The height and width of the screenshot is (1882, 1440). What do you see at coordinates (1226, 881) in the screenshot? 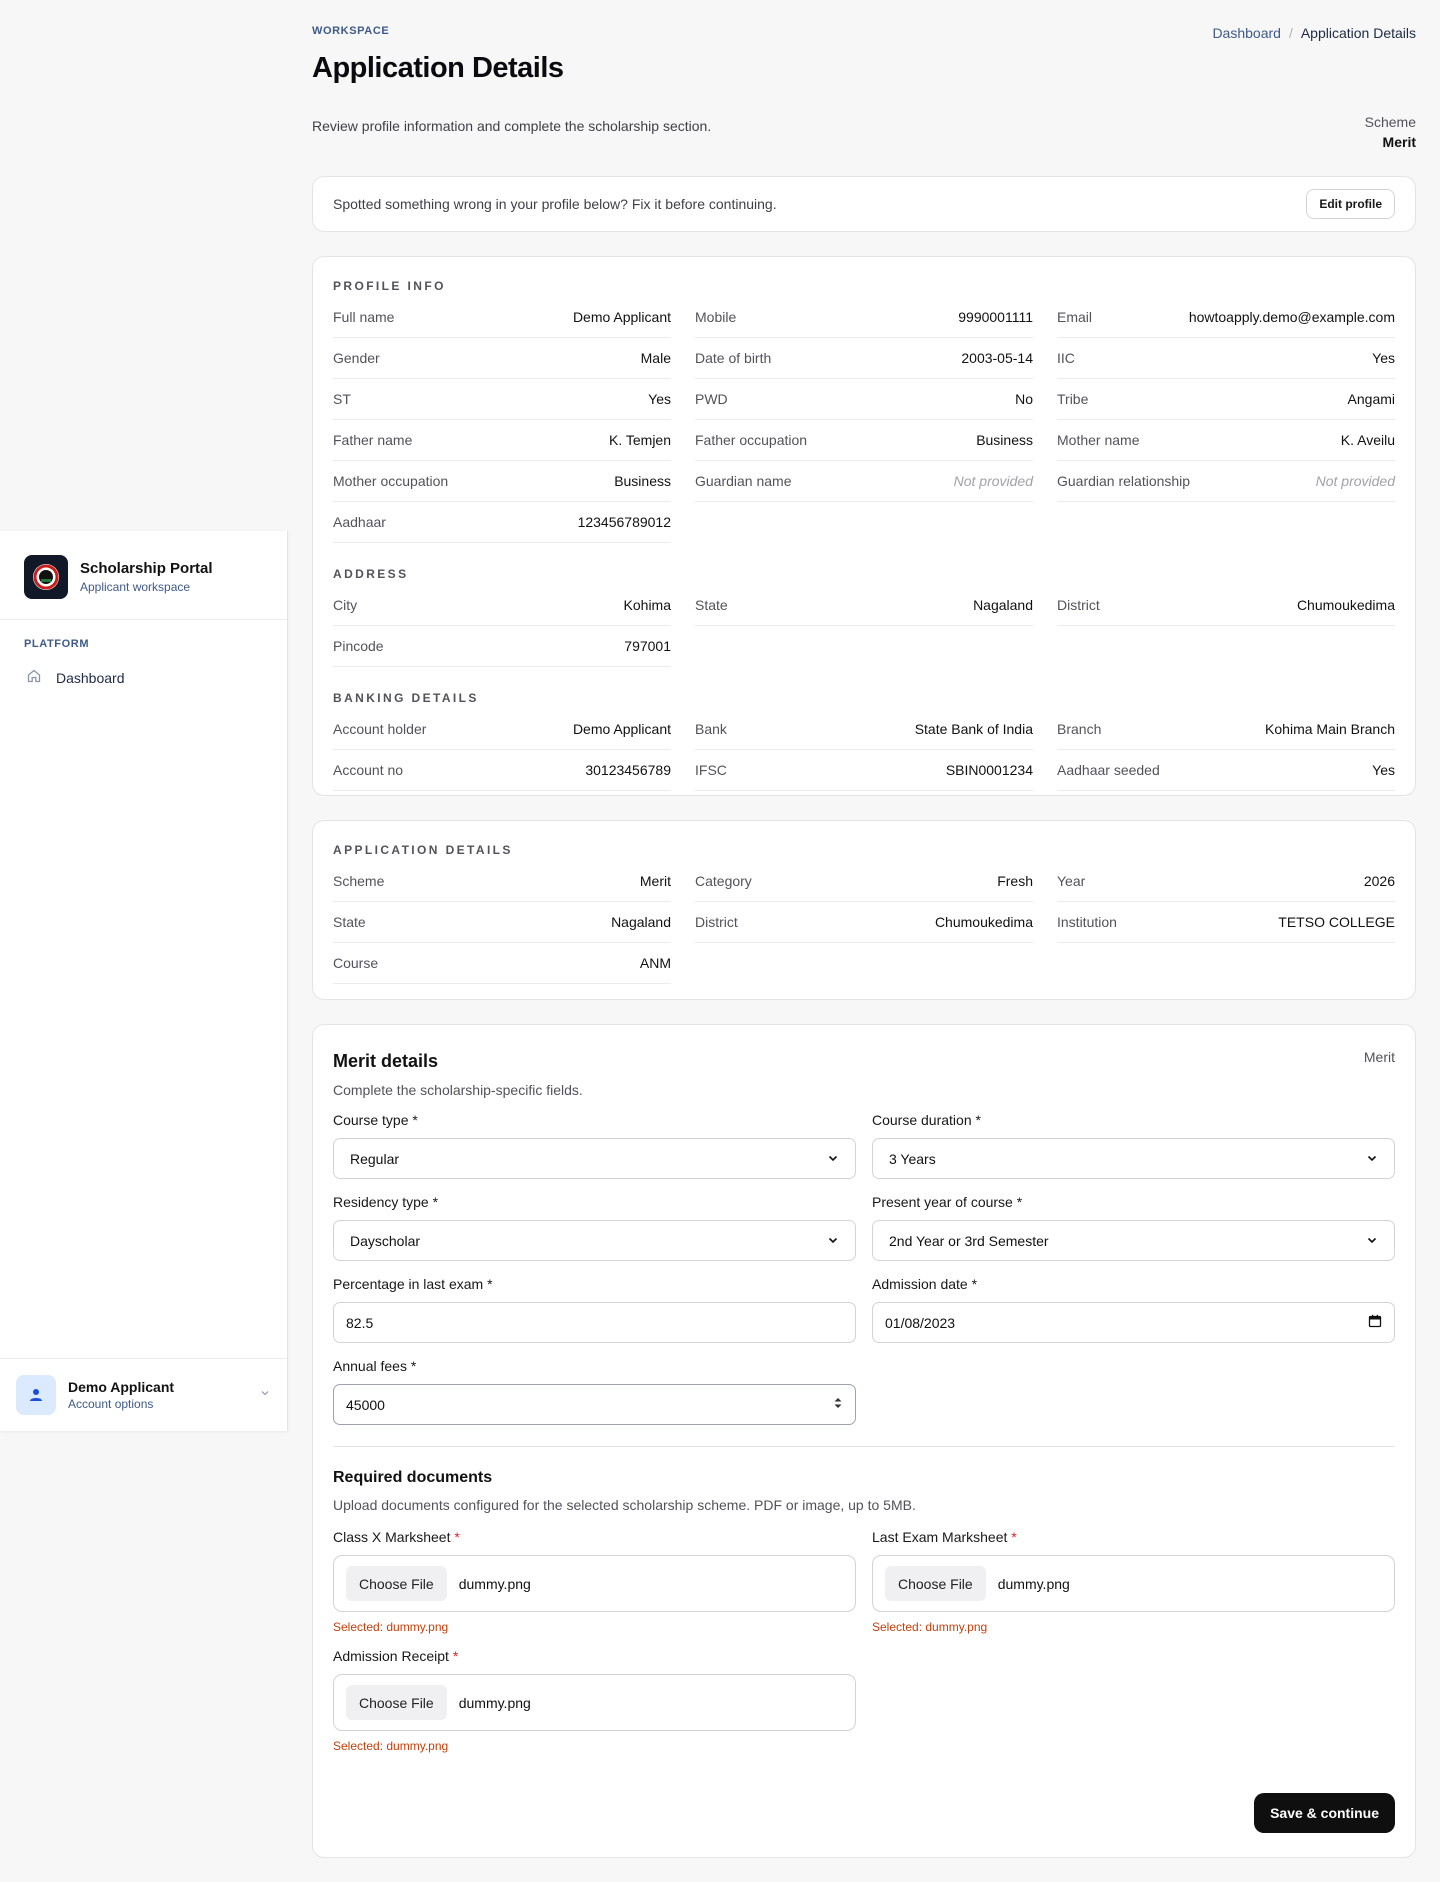
I see `detail-row: Year 2026` at bounding box center [1226, 881].